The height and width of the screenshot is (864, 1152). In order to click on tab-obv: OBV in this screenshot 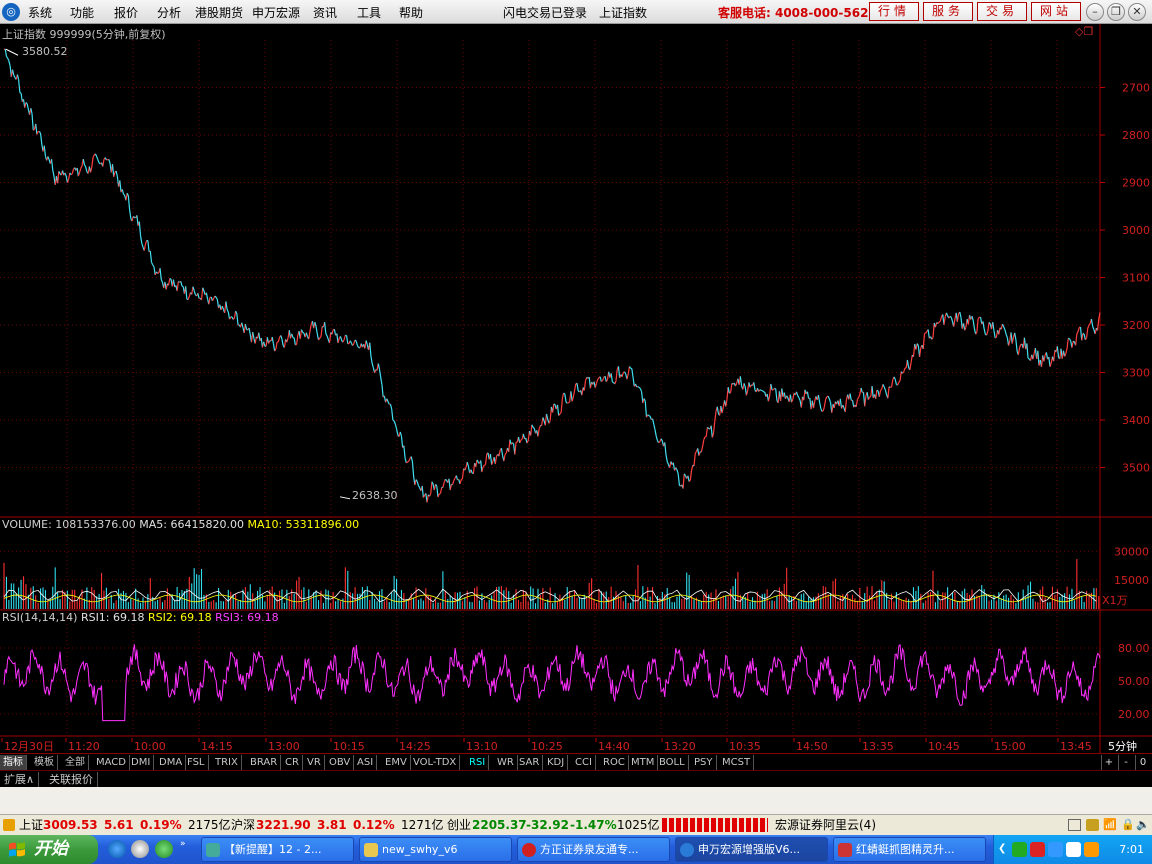, I will do `click(340, 762)`.